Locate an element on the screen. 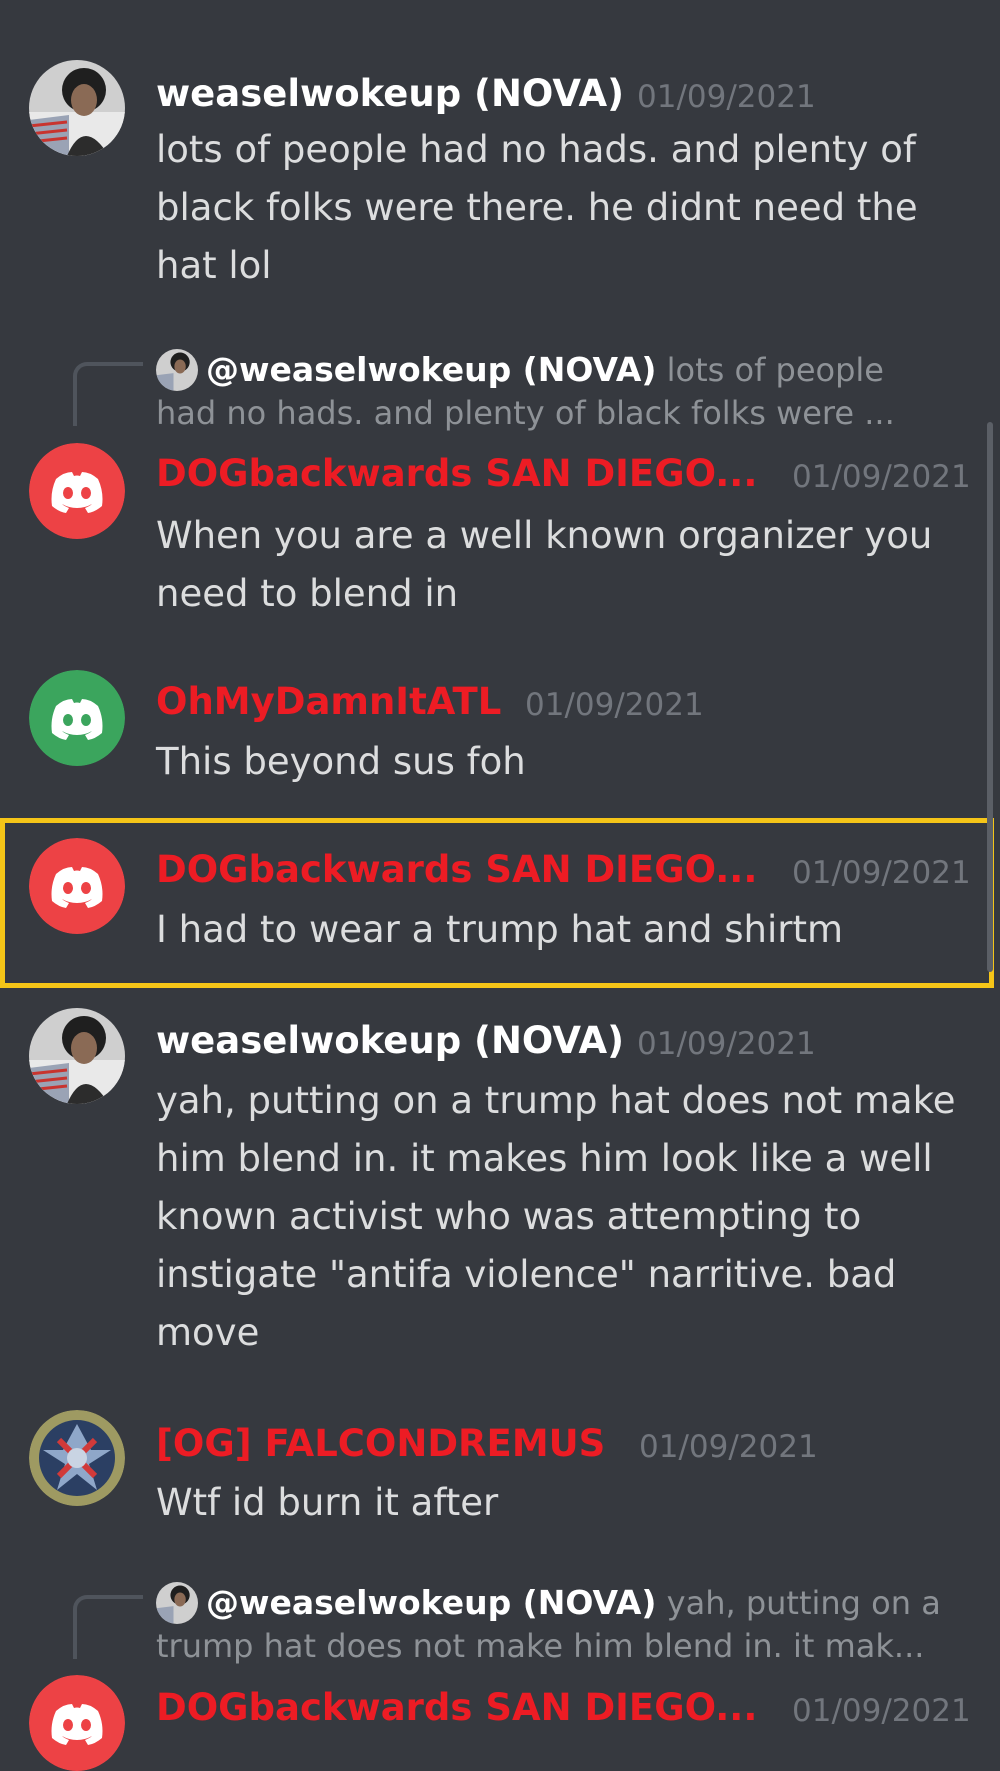  emblem-avatar-icon is located at coordinates (77, 1458).